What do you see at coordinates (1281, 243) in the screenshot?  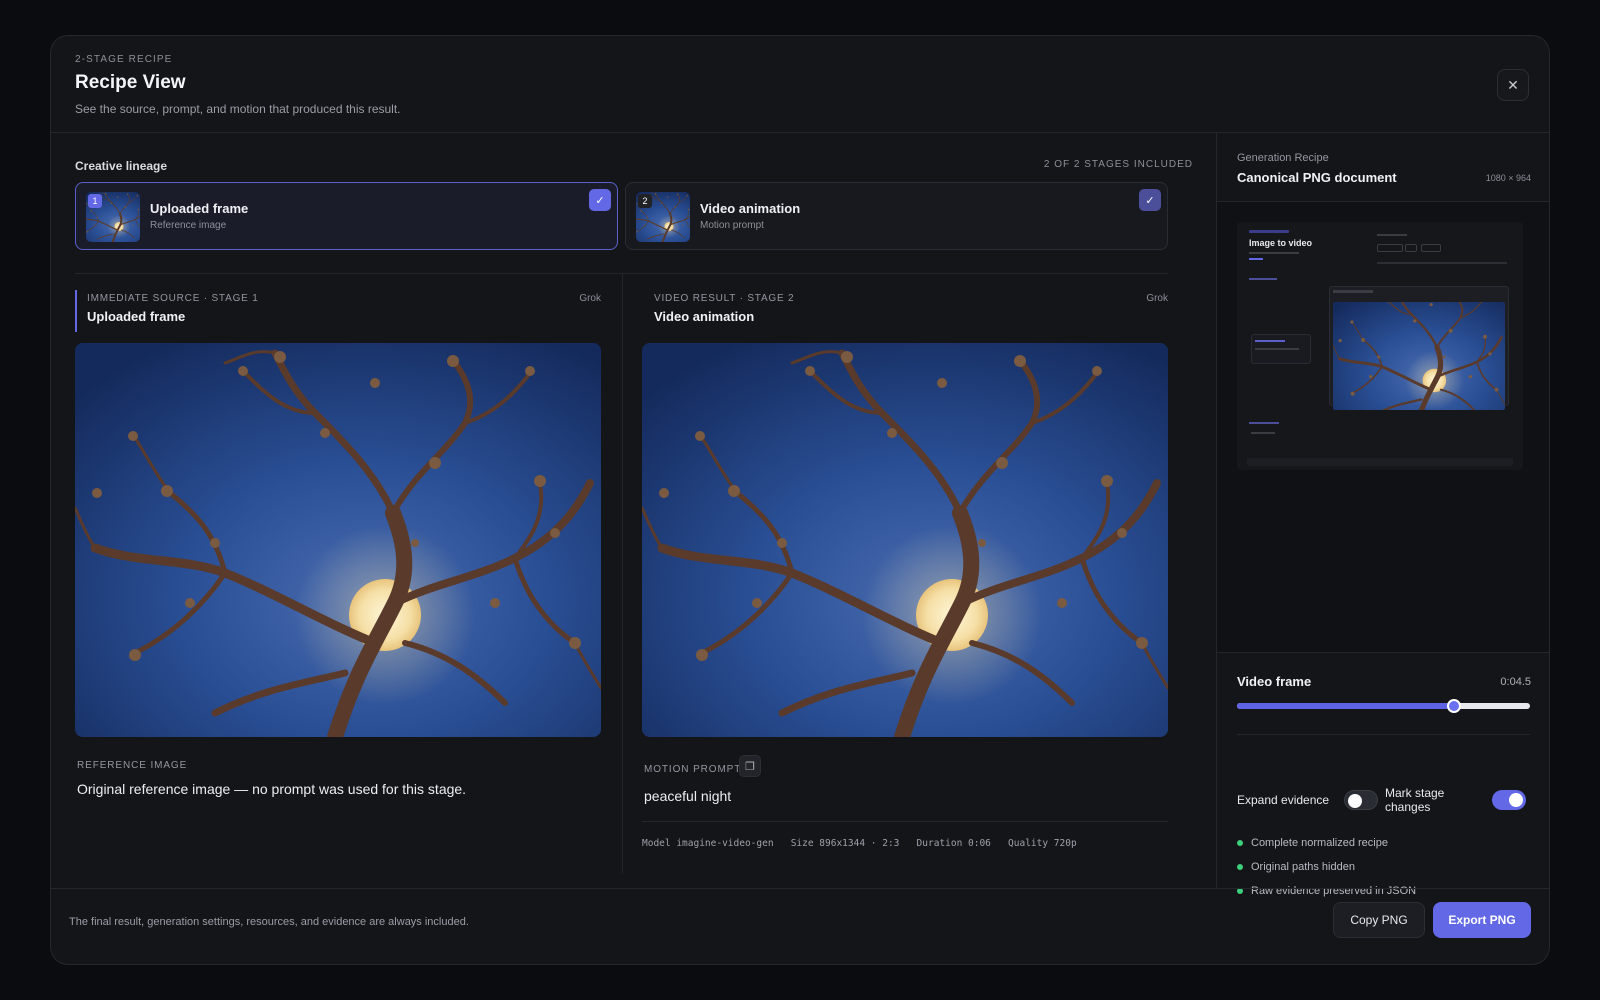 I see `preview-title: Image to video` at bounding box center [1281, 243].